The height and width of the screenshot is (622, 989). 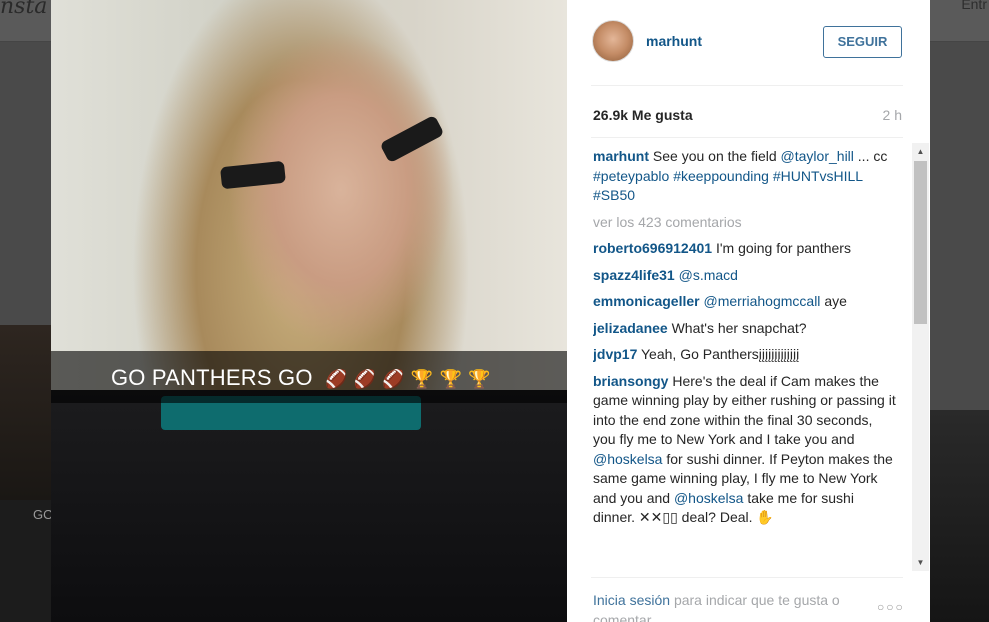 I want to click on comment-text: What's her snapchat?, so click(x=739, y=327).